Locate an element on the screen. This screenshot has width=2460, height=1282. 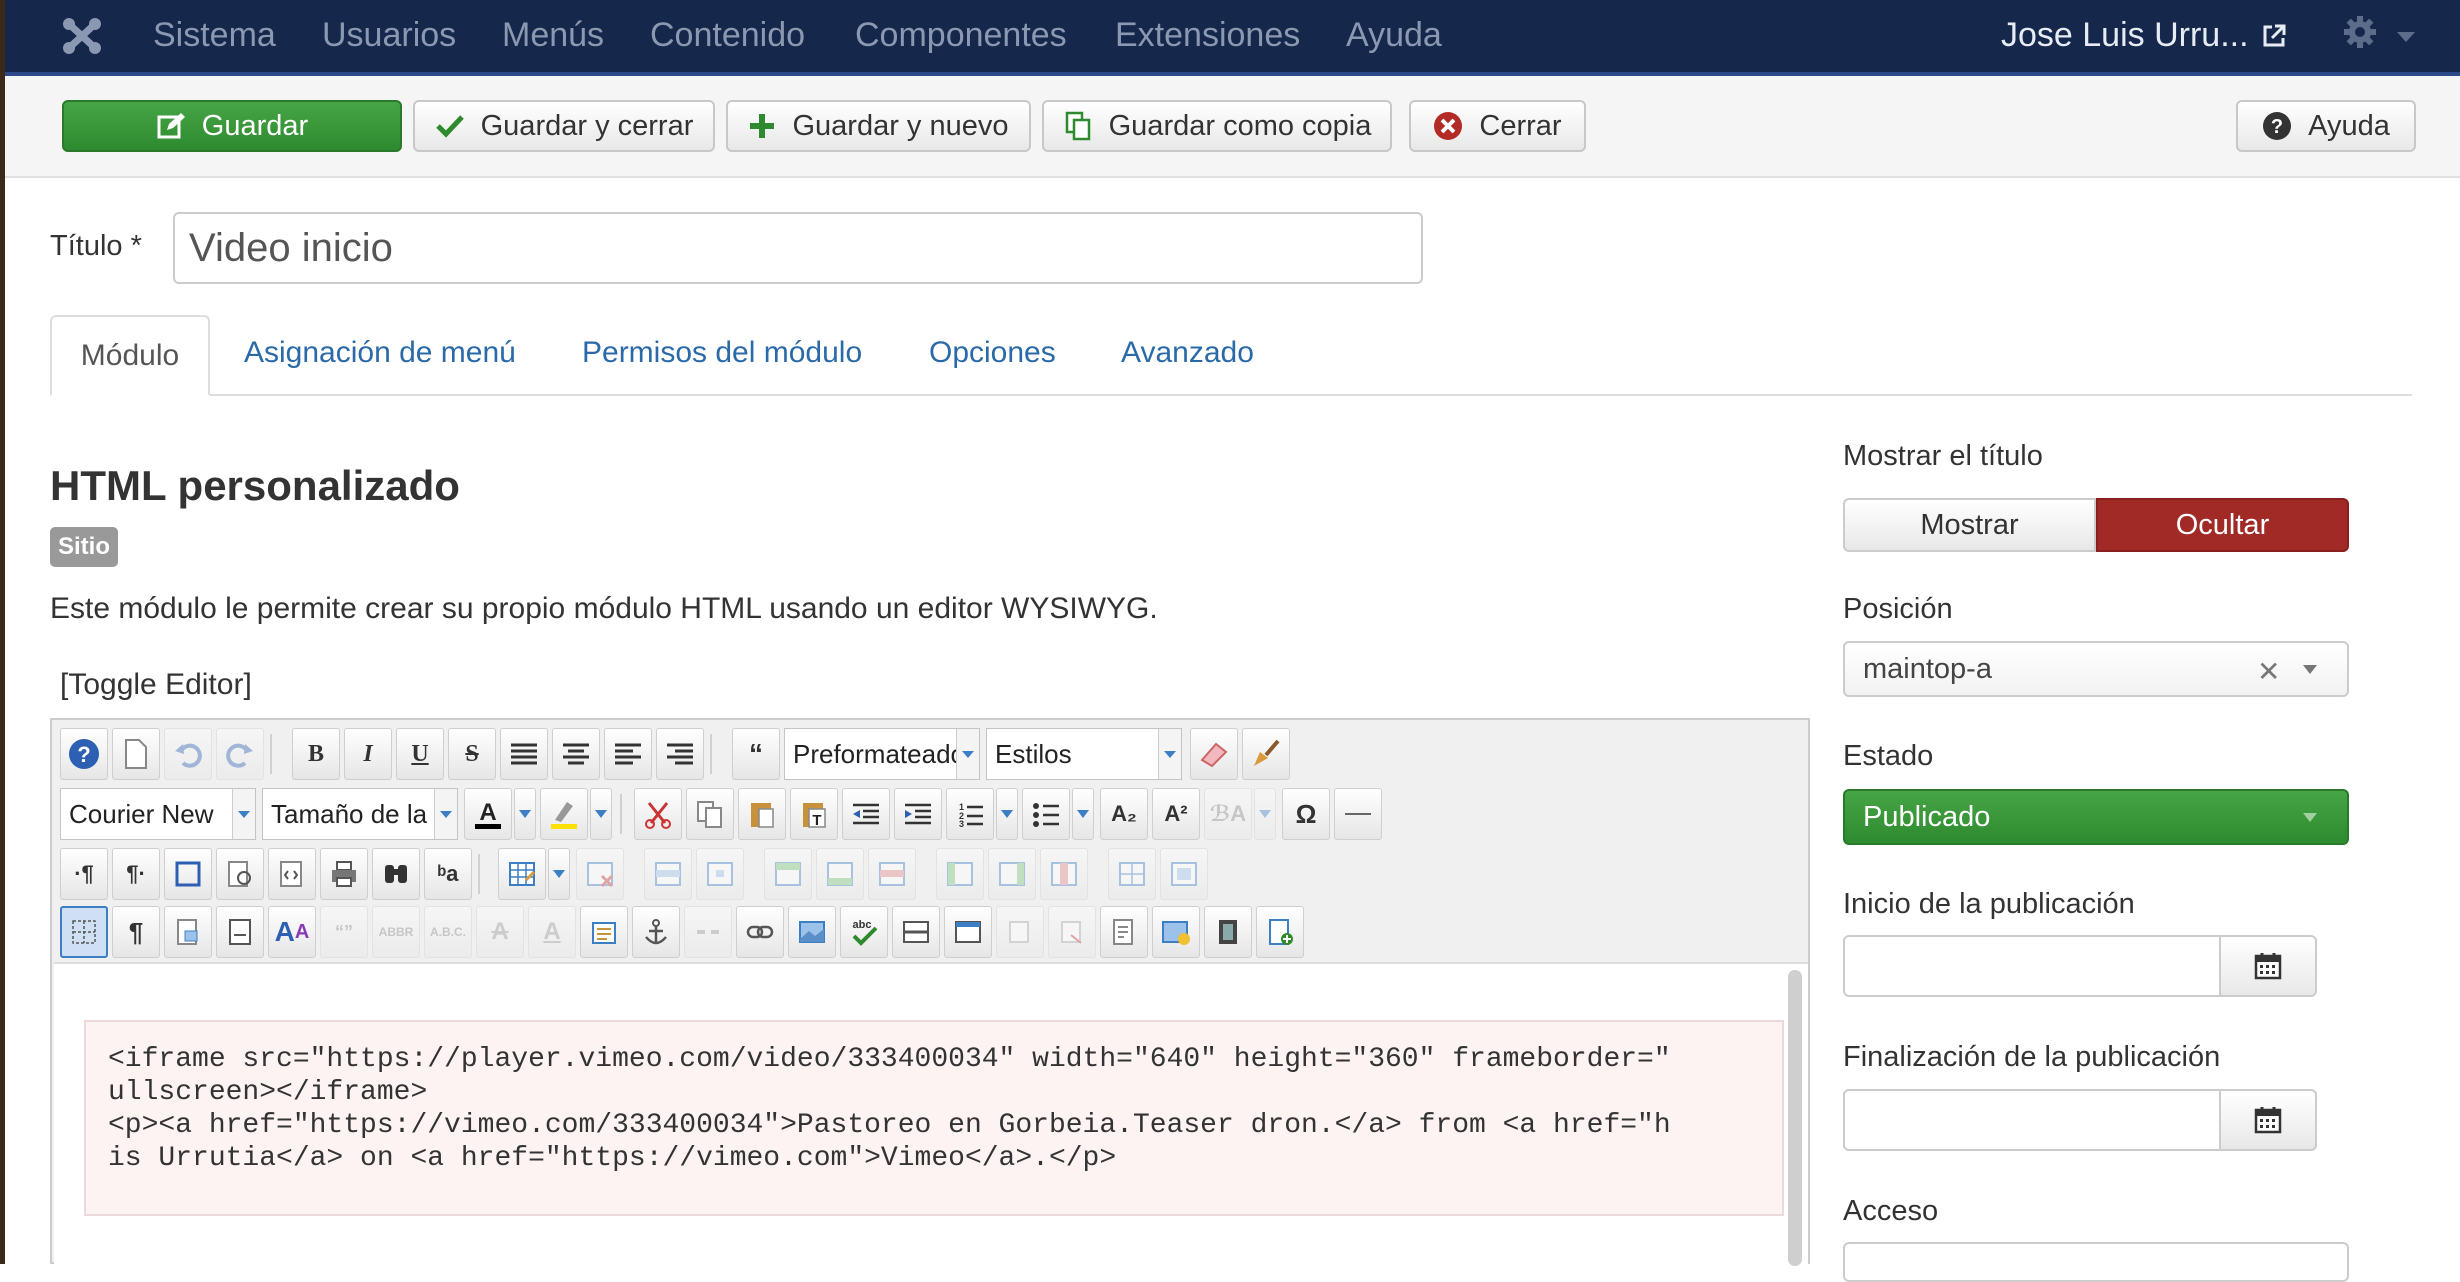
font-size-select: Tamaño de la is located at coordinates (360, 814).